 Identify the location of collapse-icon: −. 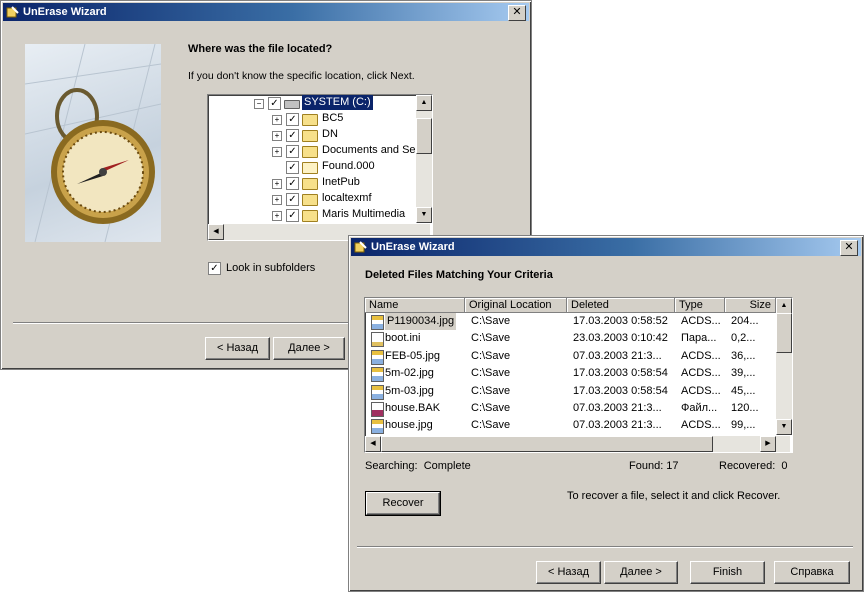
(259, 104).